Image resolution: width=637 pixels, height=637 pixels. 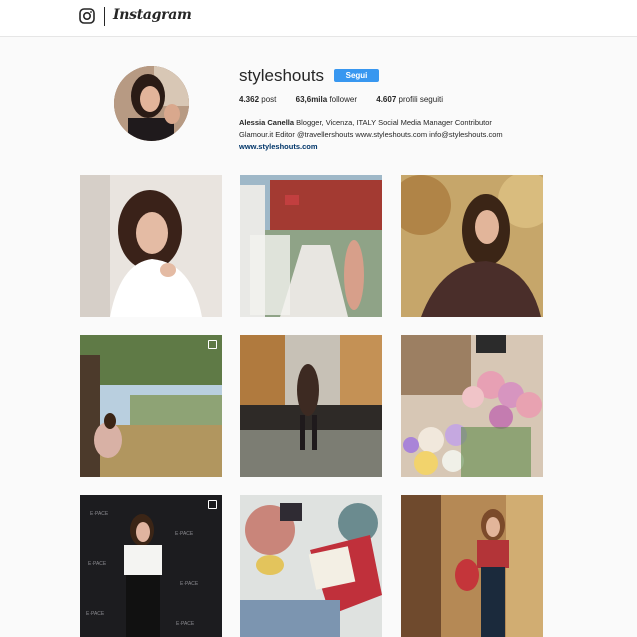 What do you see at coordinates (371, 147) in the screenshot?
I see `bio-website-link: www.styleshouts.com` at bounding box center [371, 147].